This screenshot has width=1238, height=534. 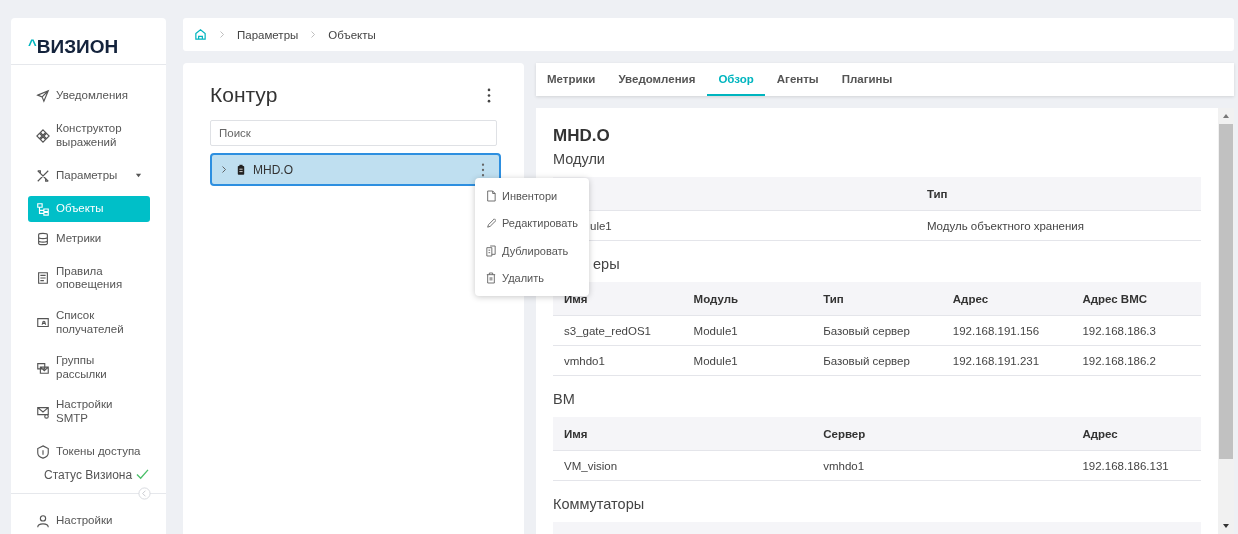 What do you see at coordinates (582, 136) in the screenshot?
I see `object-title: MHD.O` at bounding box center [582, 136].